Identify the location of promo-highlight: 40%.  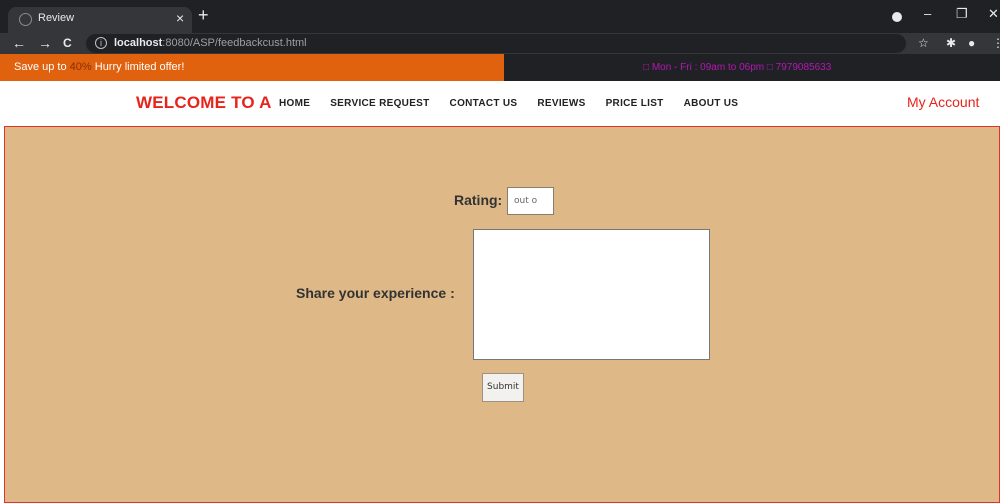
(80, 67).